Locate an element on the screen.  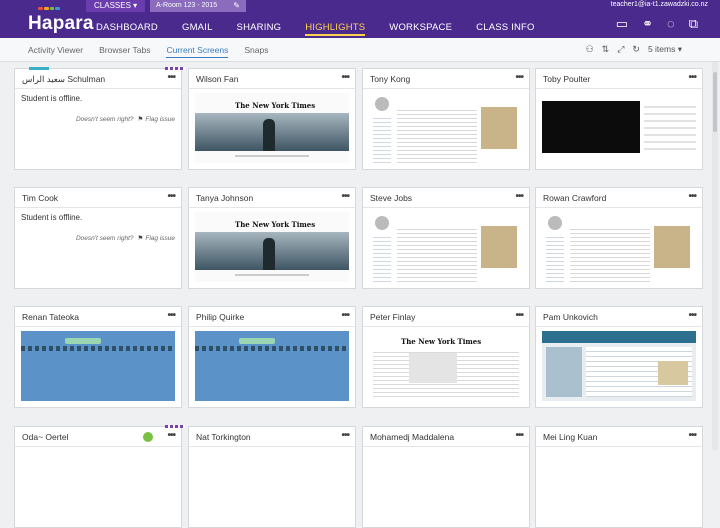
card-header: سعيد الراس Schulman ••• is located at coordinates (98, 79).